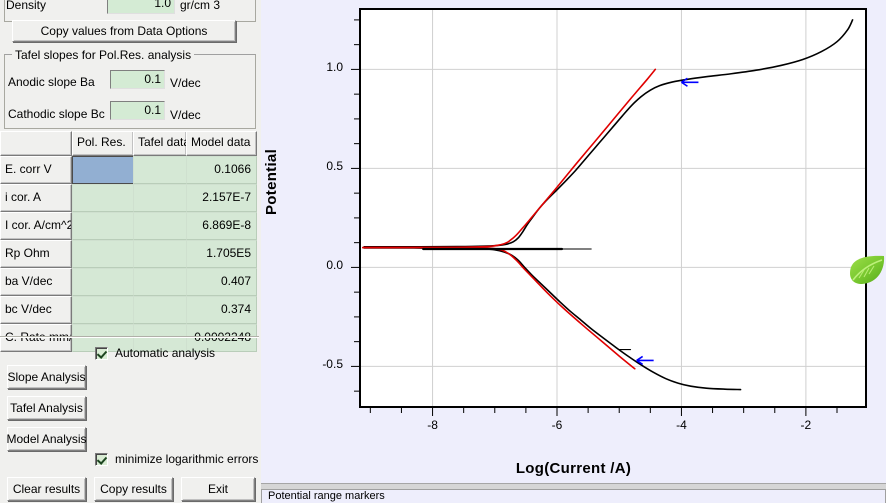 Image resolution: width=886 pixels, height=503 pixels. Describe the element at coordinates (137, 79) in the screenshot. I see `anodic-slope-input: 0.1` at that location.